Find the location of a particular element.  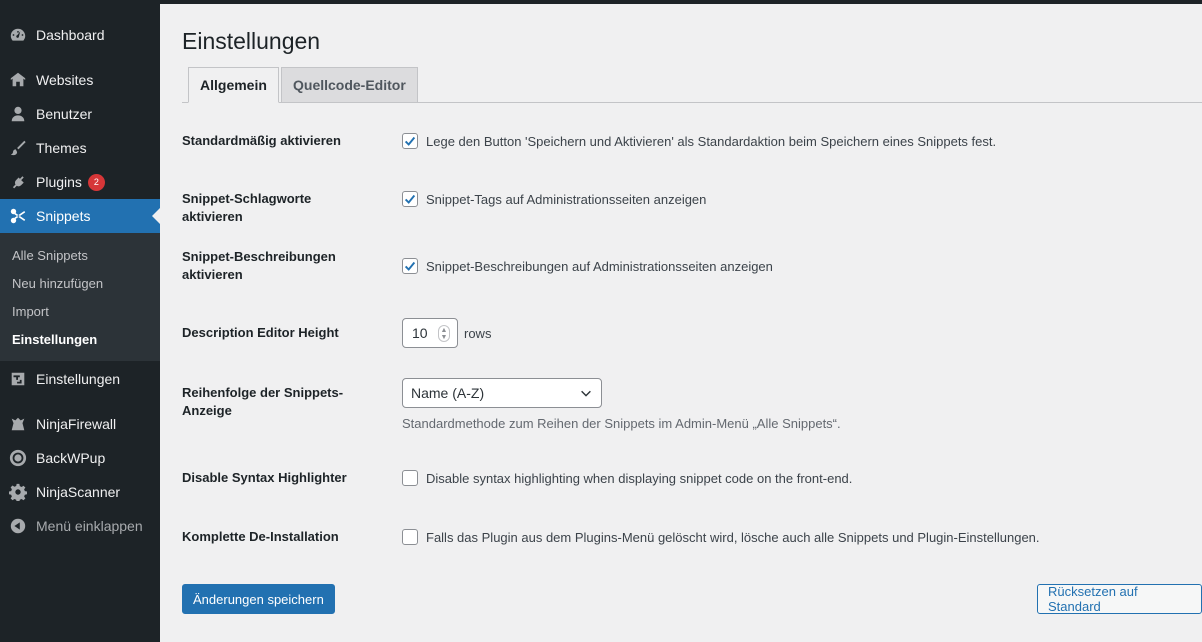

update-count-badge: 2 is located at coordinates (96, 182).